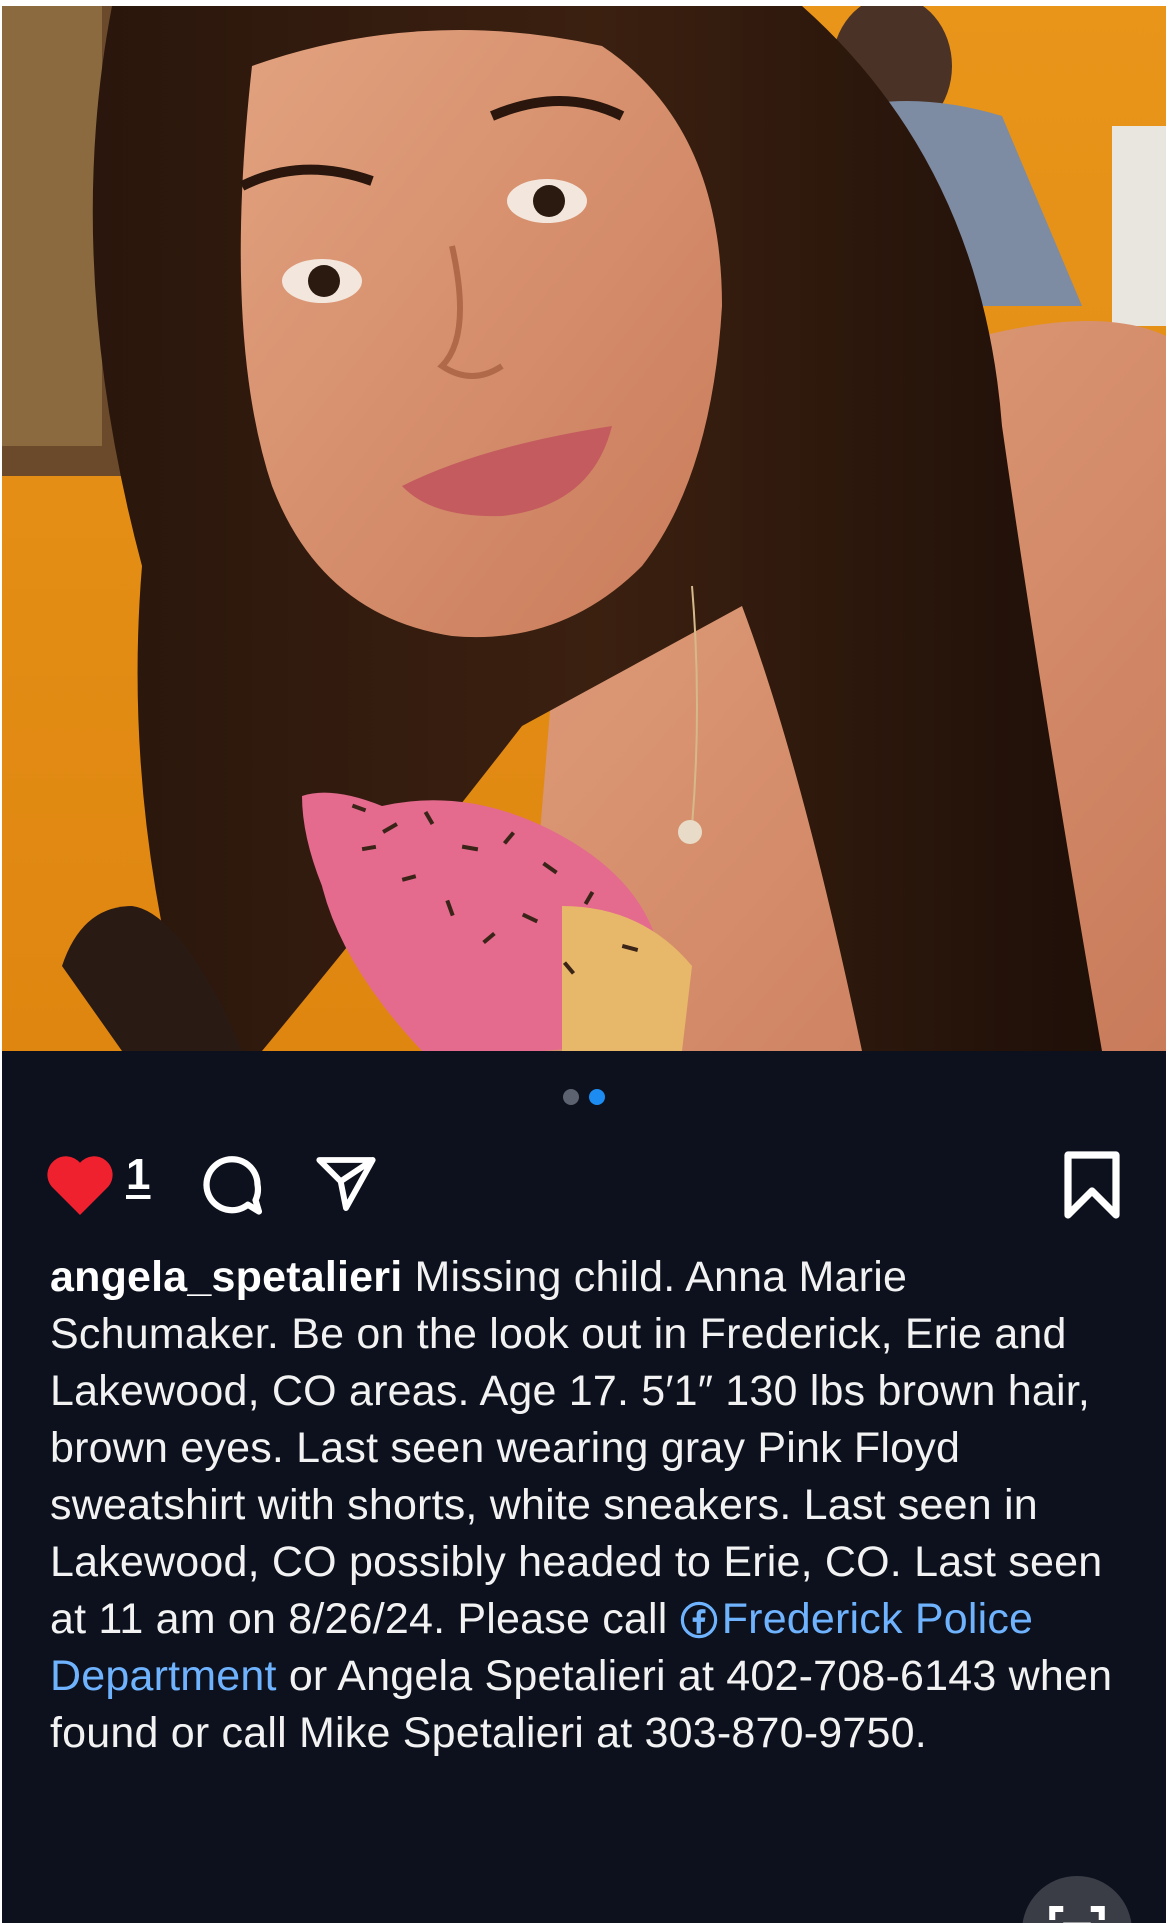 The image size is (1170, 1923). I want to click on bookmark-icon, so click(1092, 1185).